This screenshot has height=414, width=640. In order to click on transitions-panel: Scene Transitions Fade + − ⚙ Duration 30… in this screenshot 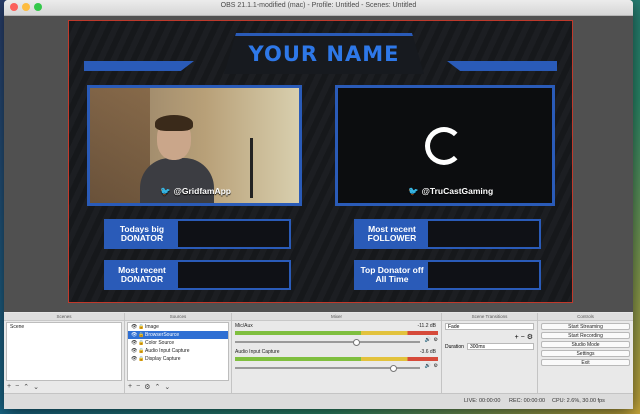, I will do `click(490, 353)`.